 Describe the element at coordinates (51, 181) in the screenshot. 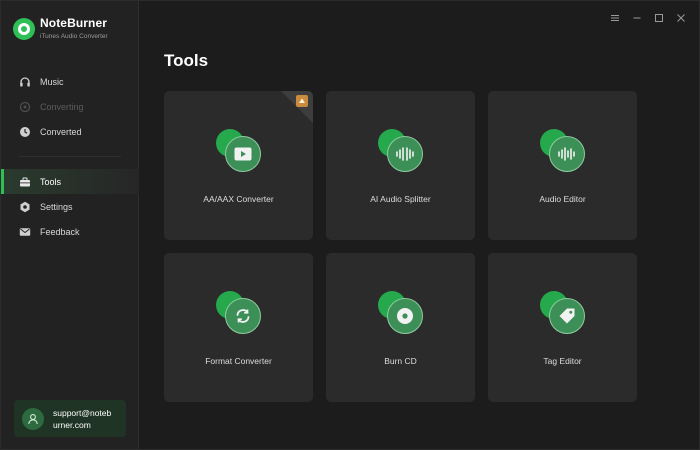

I see `sidebar-item-label: Tools` at that location.